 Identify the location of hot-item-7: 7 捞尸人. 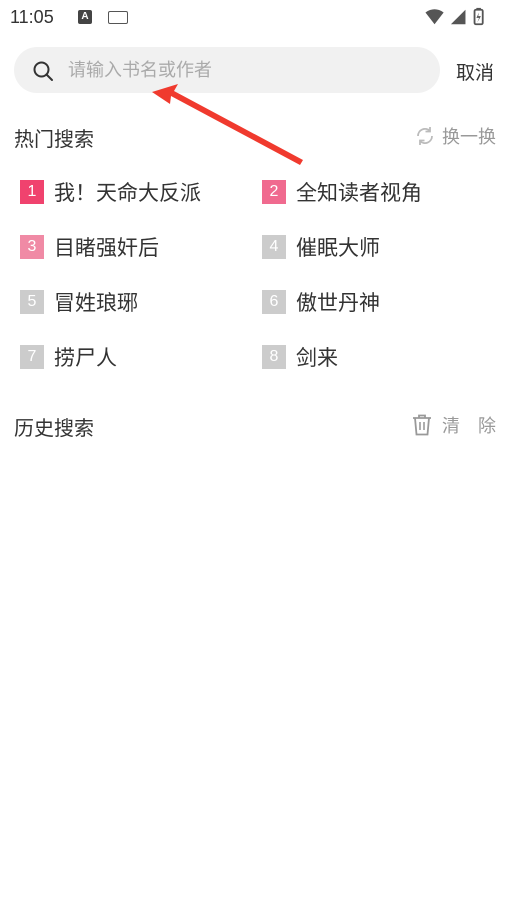
(68, 357).